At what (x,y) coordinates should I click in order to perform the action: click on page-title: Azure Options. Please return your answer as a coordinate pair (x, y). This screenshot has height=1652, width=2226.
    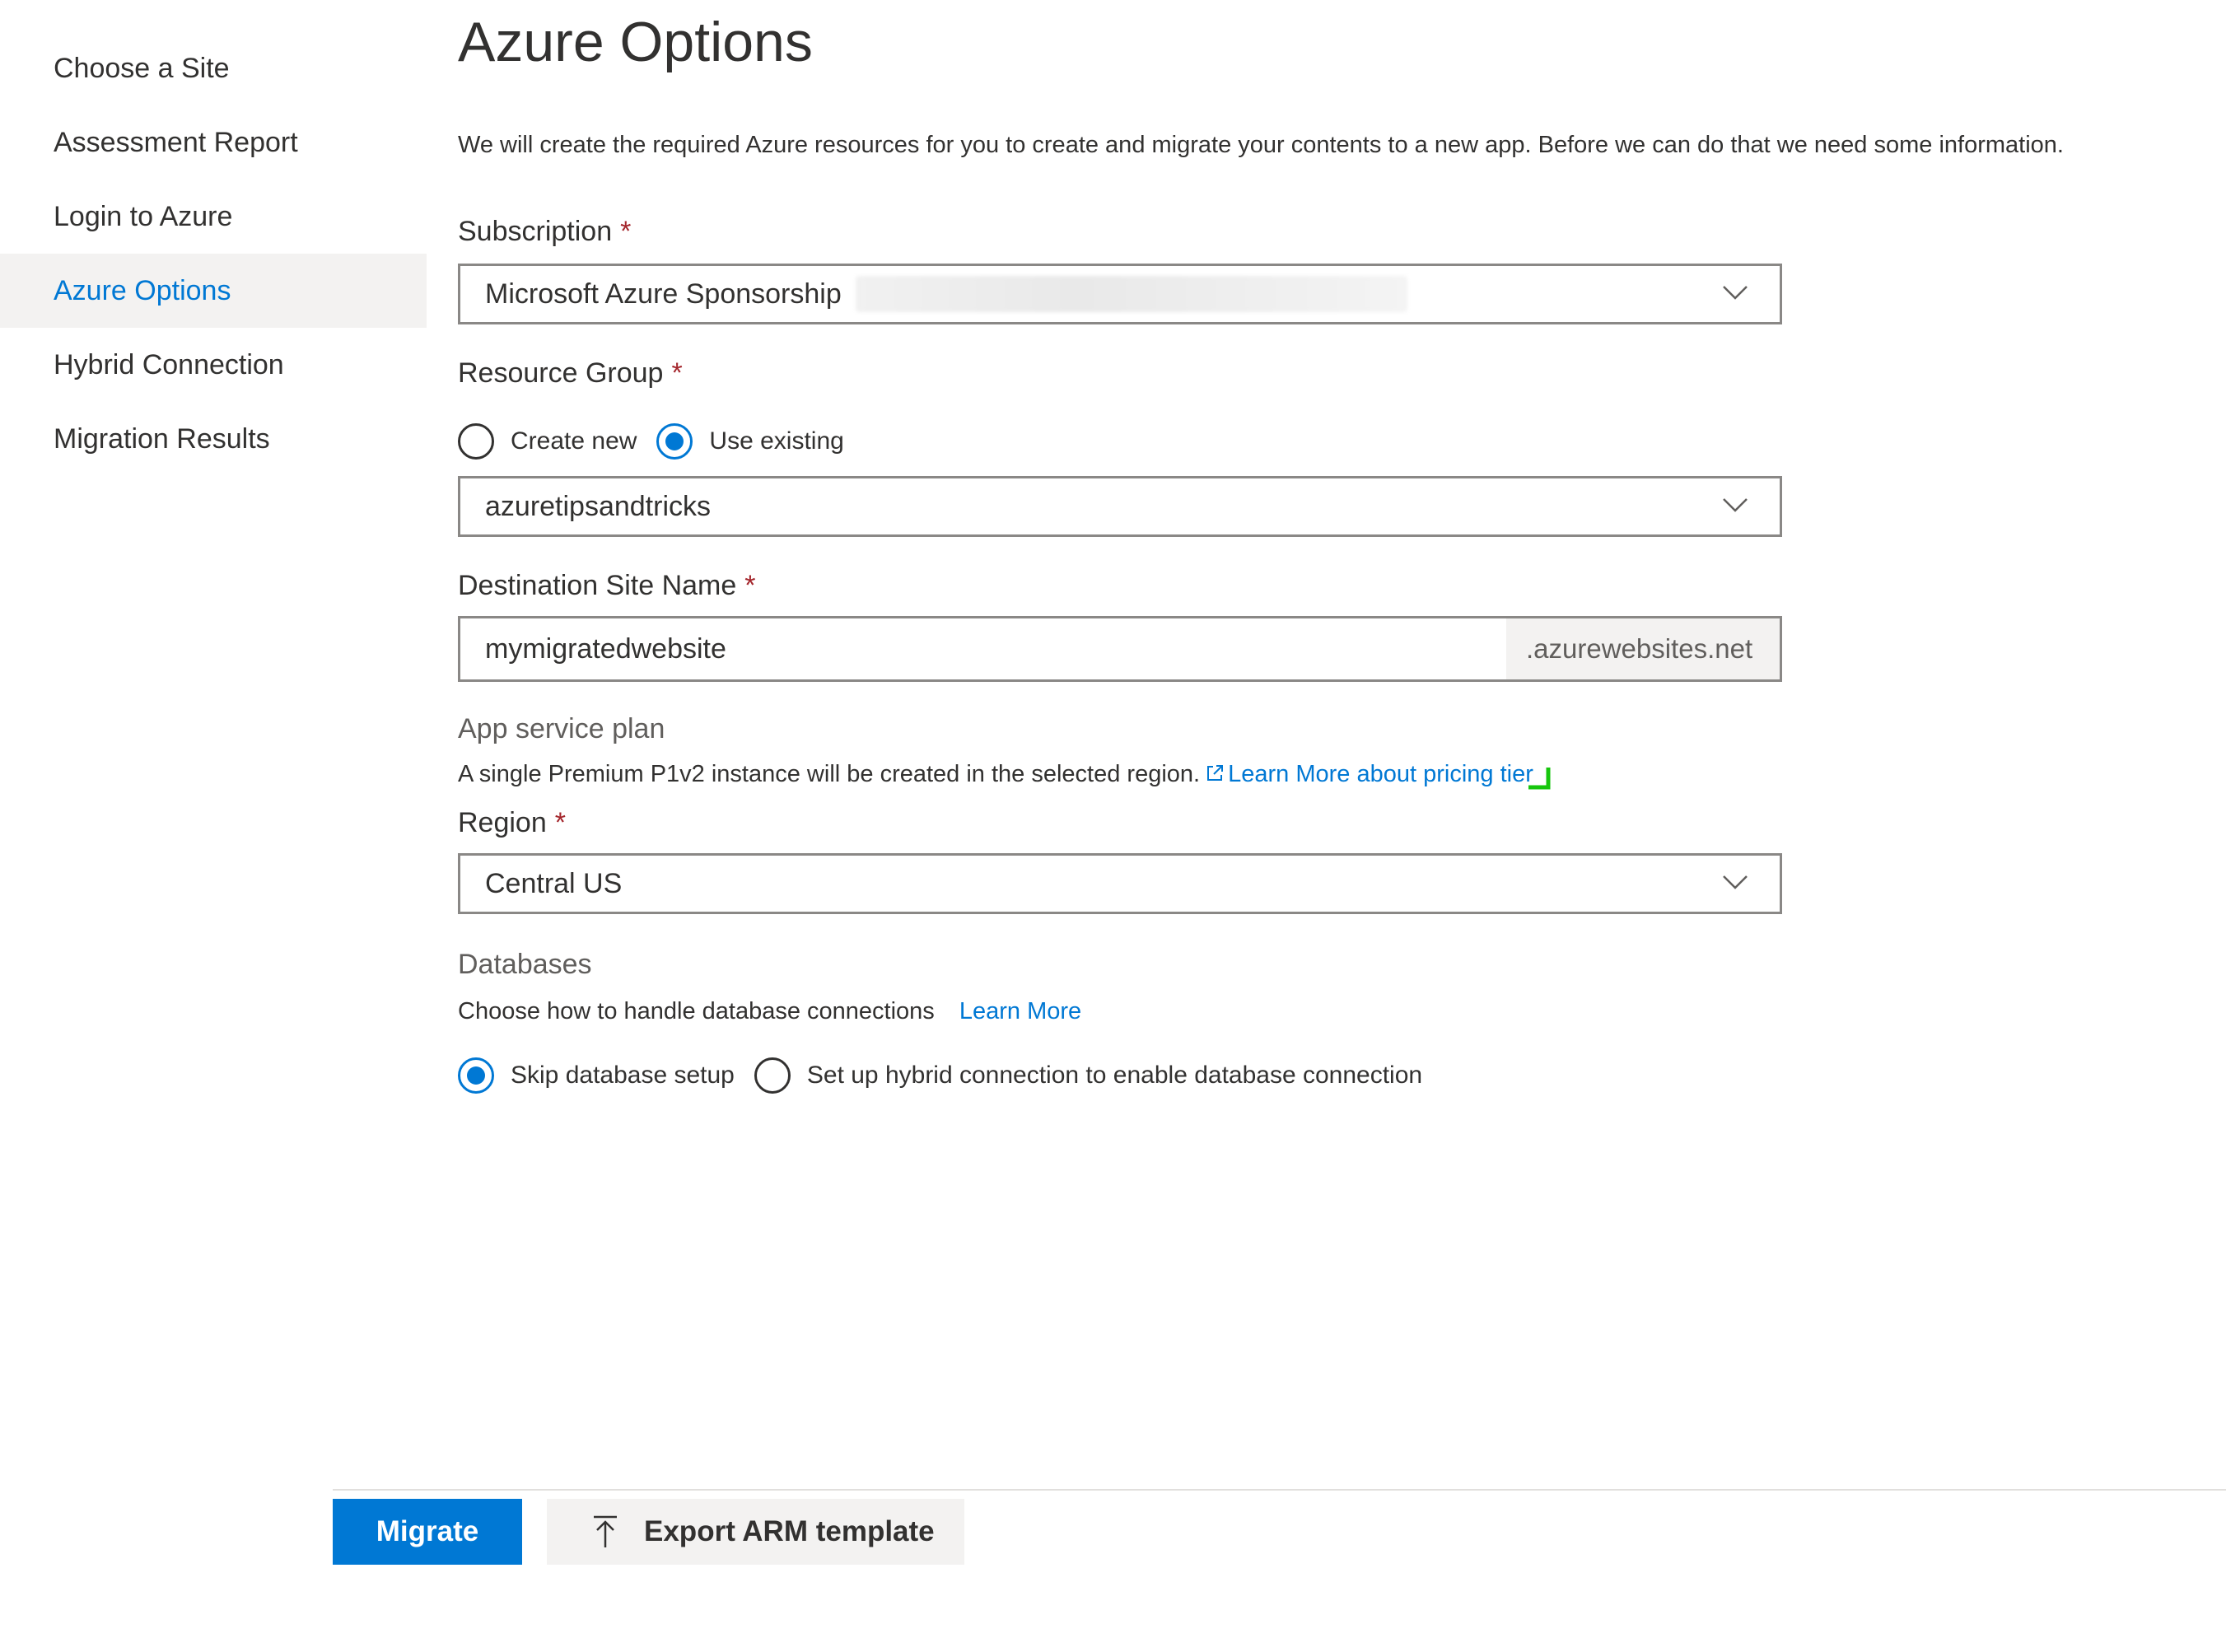
    Looking at the image, I should click on (635, 42).